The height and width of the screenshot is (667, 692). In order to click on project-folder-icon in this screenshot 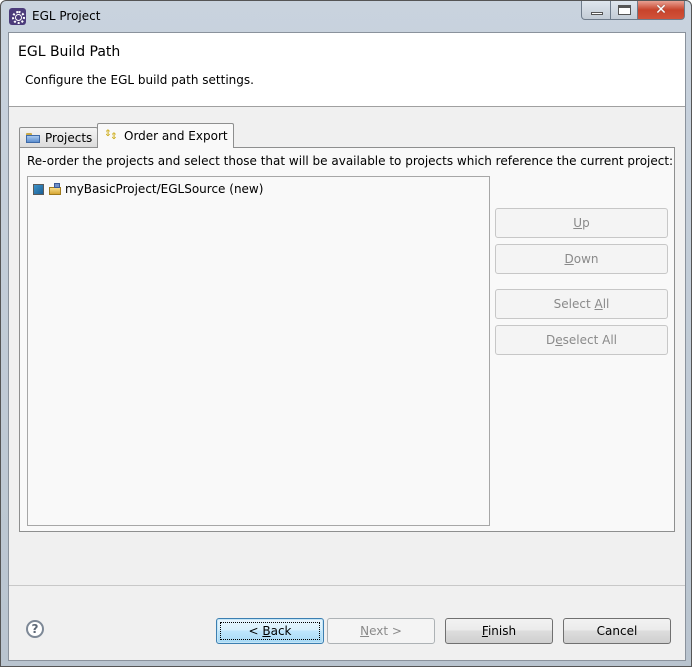, I will do `click(55, 189)`.